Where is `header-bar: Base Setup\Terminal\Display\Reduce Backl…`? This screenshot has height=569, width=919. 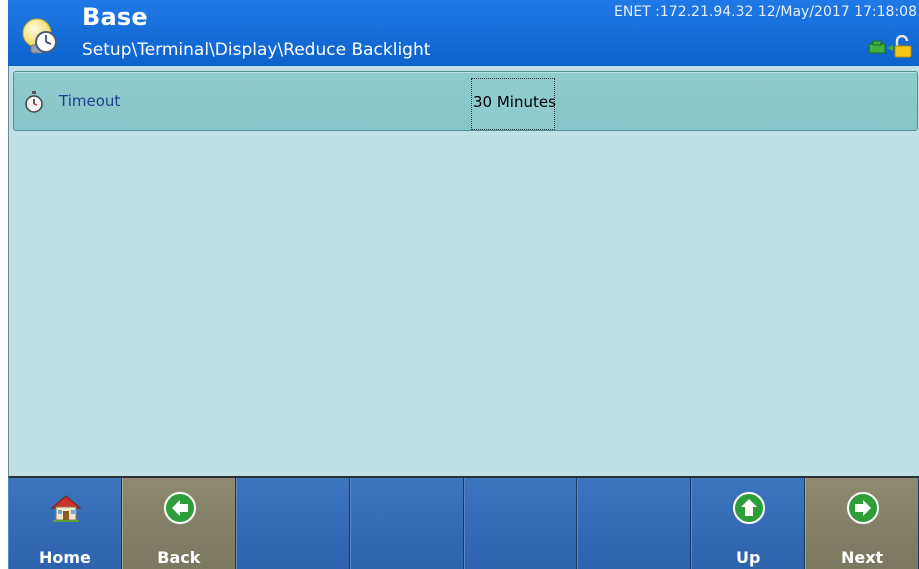
header-bar: Base Setup\Terminal\Display\Reduce Backl… is located at coordinates (463, 33).